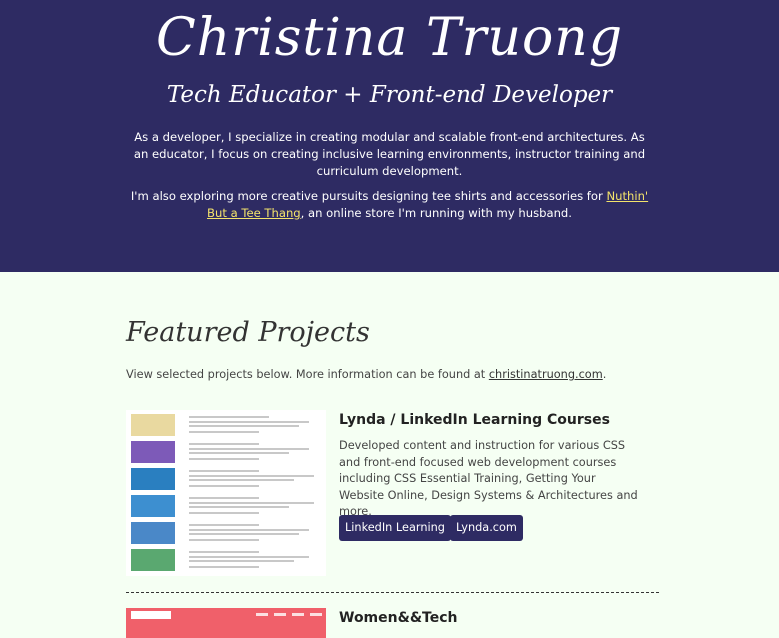 This screenshot has width=779, height=638. I want to click on project-women-tech: Women&&Tech, so click(392, 623).